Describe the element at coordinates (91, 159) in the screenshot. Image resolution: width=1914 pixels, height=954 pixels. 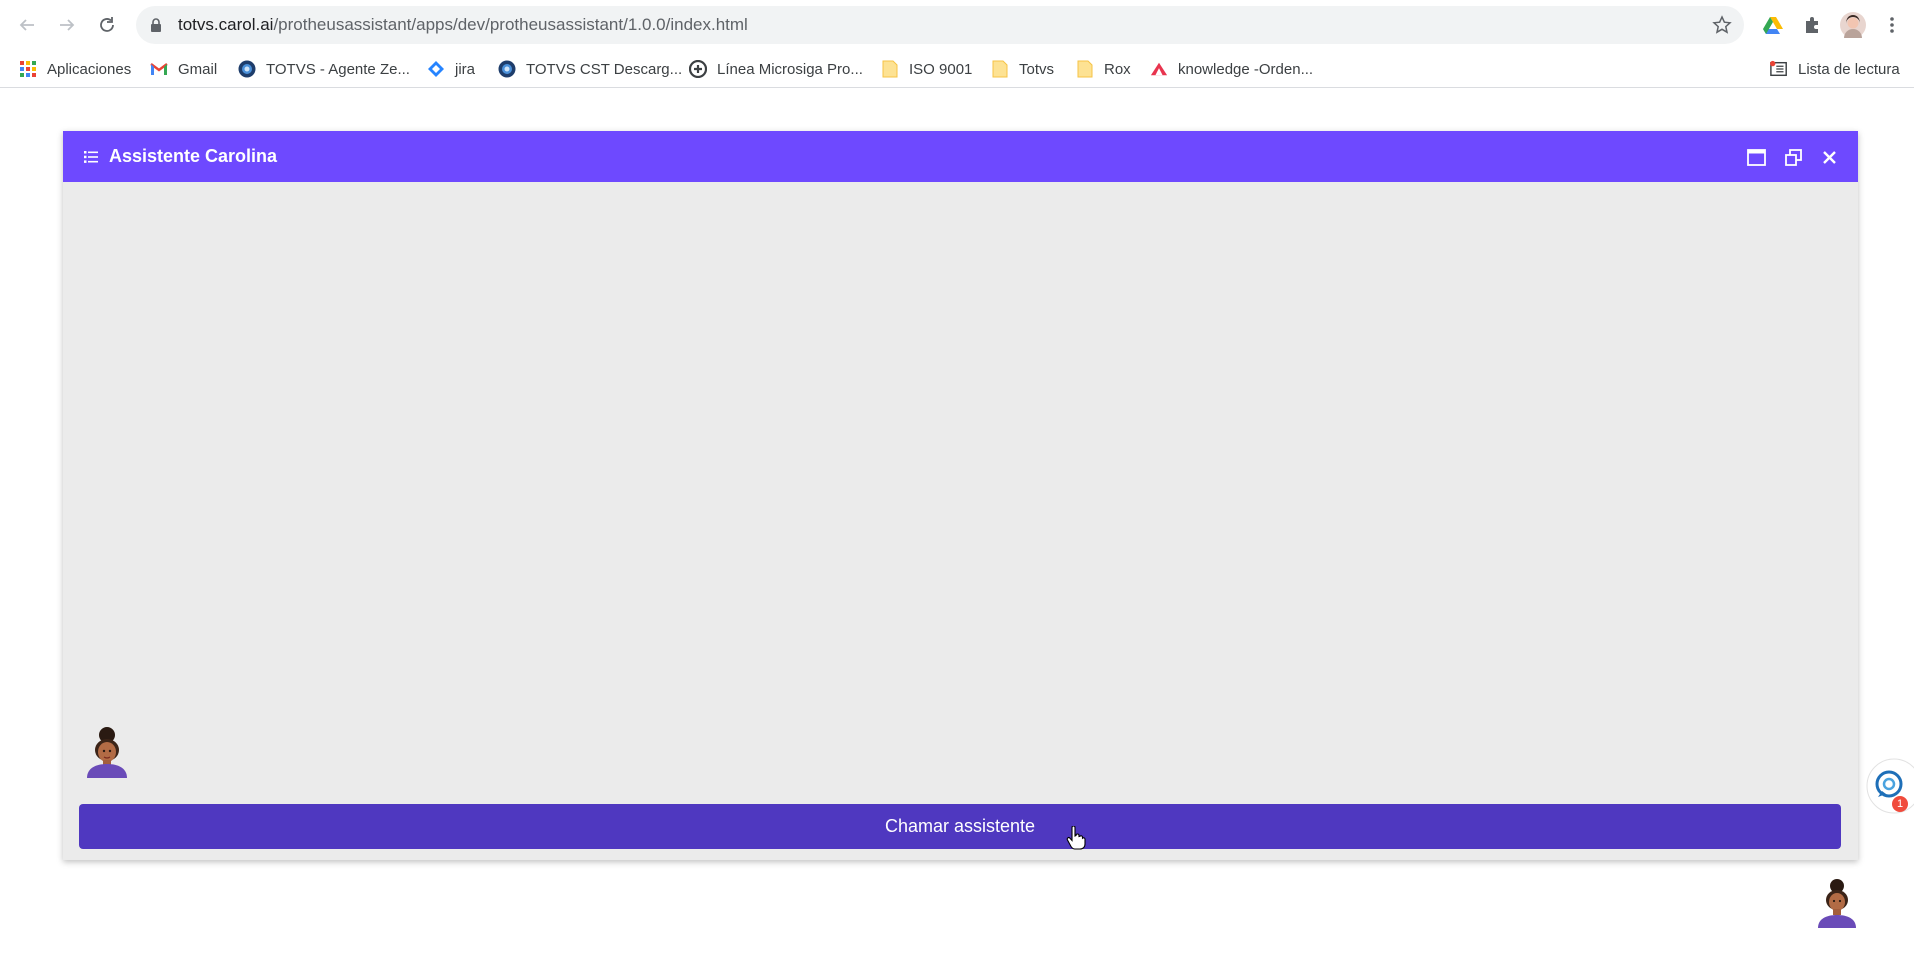
I see `list-menu-icon` at that location.